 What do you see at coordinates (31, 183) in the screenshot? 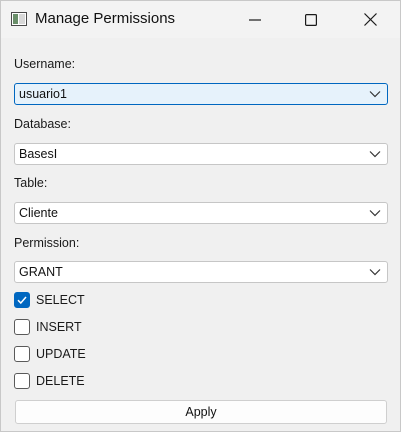
I see `table-label: Table:` at bounding box center [31, 183].